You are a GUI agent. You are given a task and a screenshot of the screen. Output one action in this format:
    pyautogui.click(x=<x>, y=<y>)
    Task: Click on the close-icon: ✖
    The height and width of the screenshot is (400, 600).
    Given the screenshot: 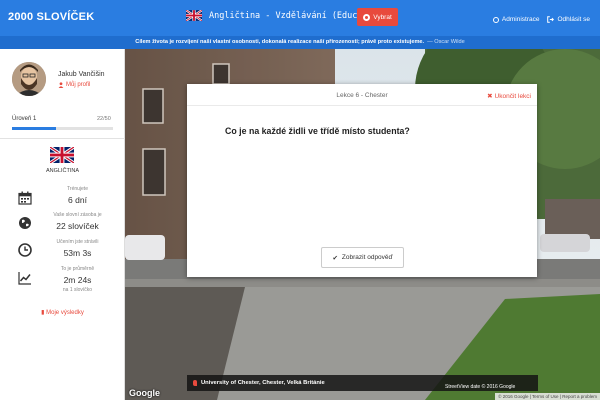 What is the action you would take?
    pyautogui.click(x=490, y=96)
    